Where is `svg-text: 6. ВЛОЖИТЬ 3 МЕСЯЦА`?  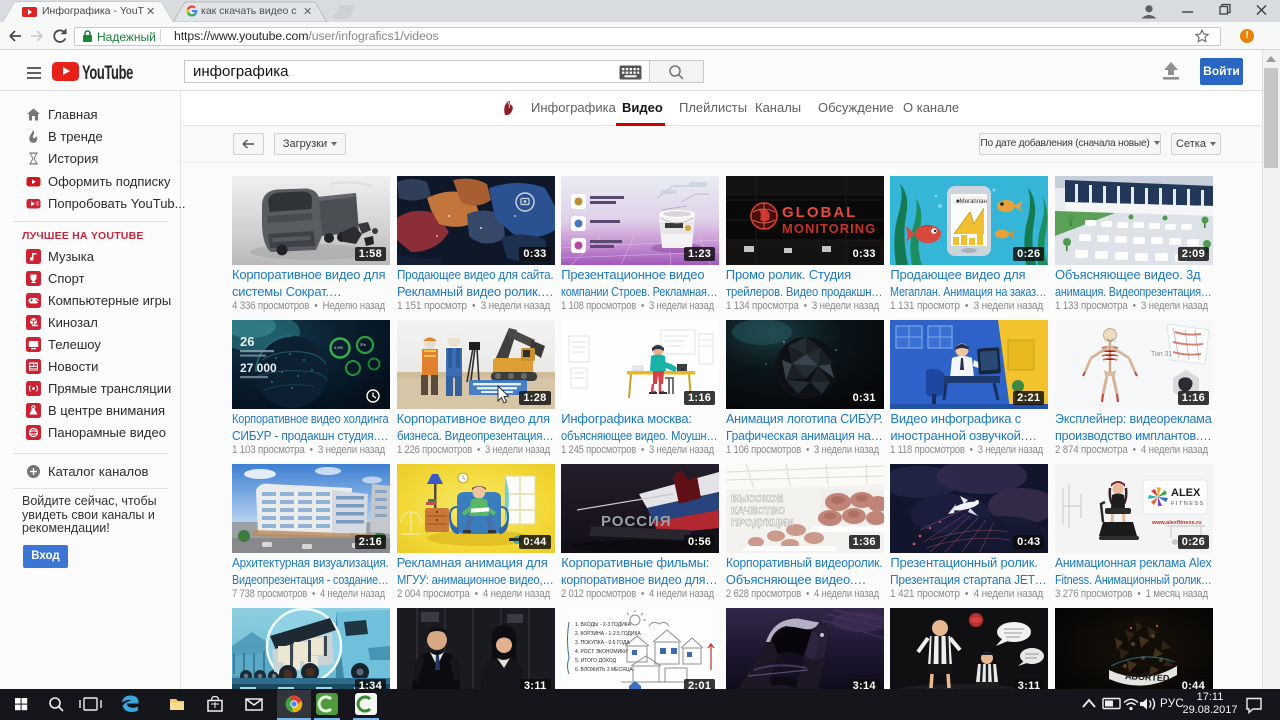
svg-text: 6. ВЛОЖИТЬ 3 МЕСЯЦА is located at coordinates (604, 670).